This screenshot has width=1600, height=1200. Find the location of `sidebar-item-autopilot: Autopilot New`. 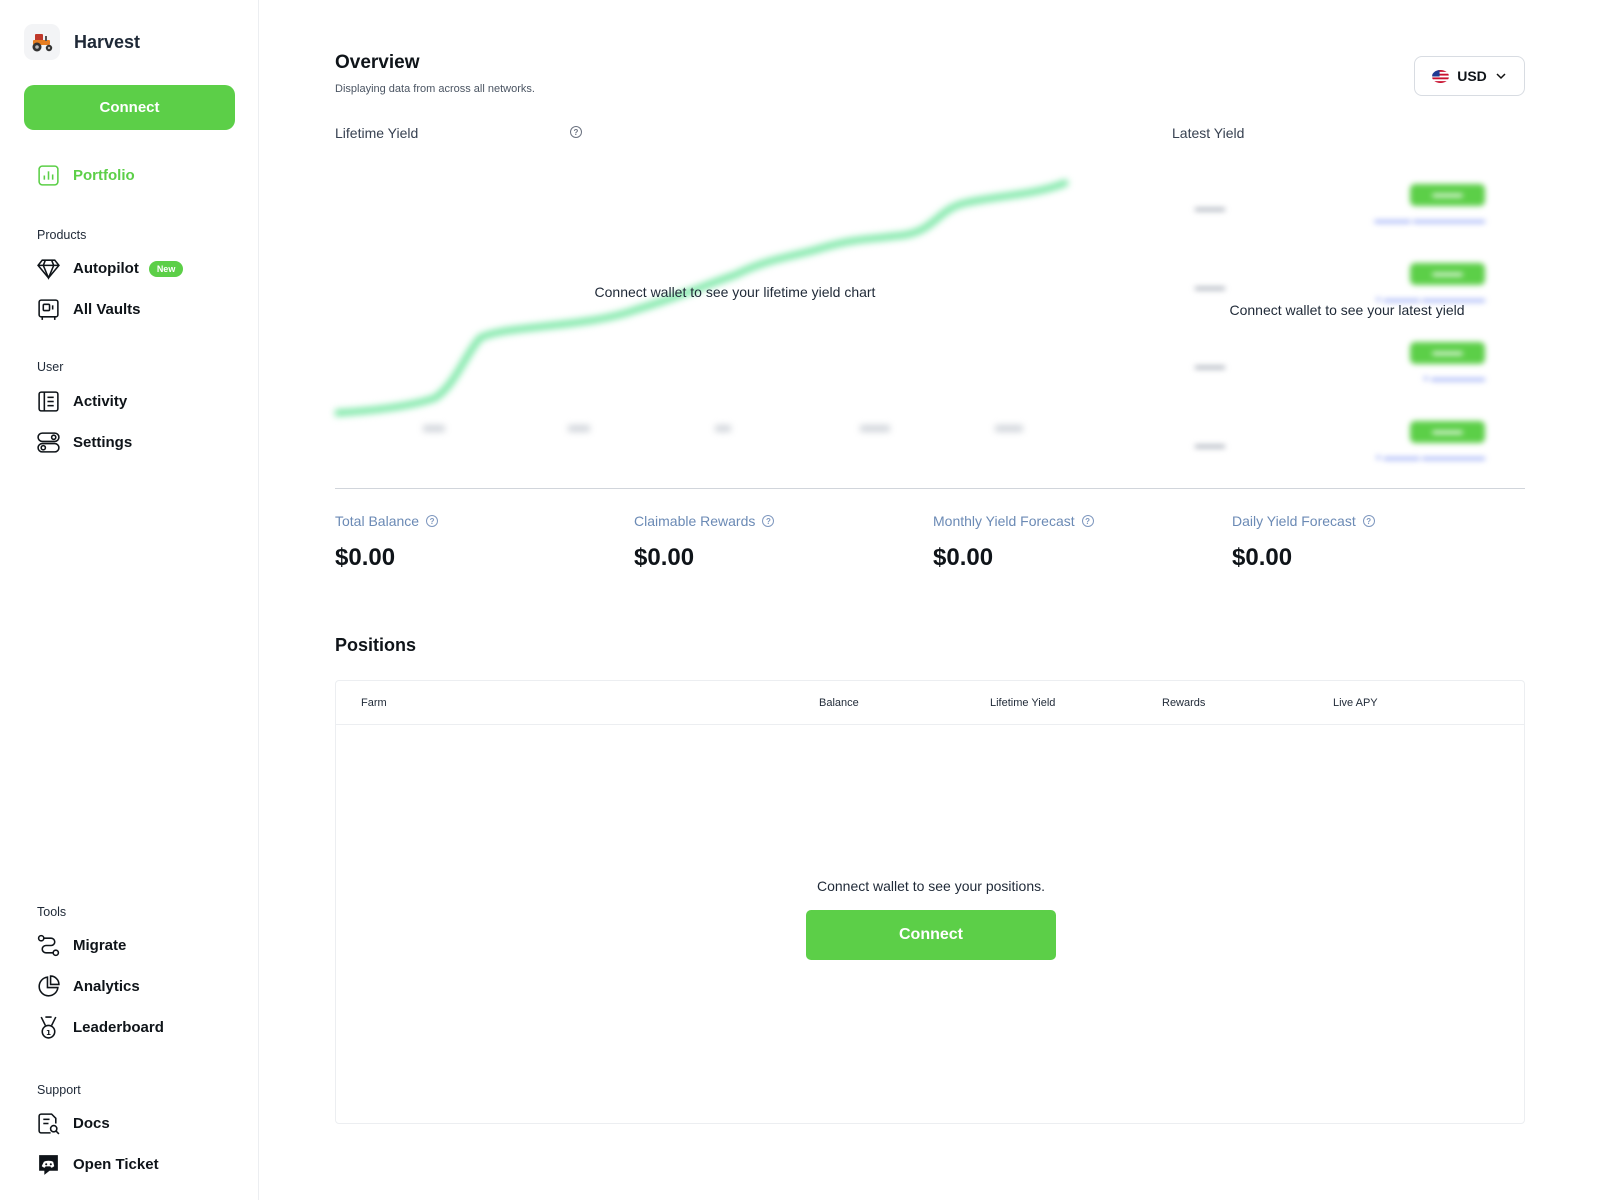

sidebar-item-autopilot: Autopilot New is located at coordinates (110, 268).